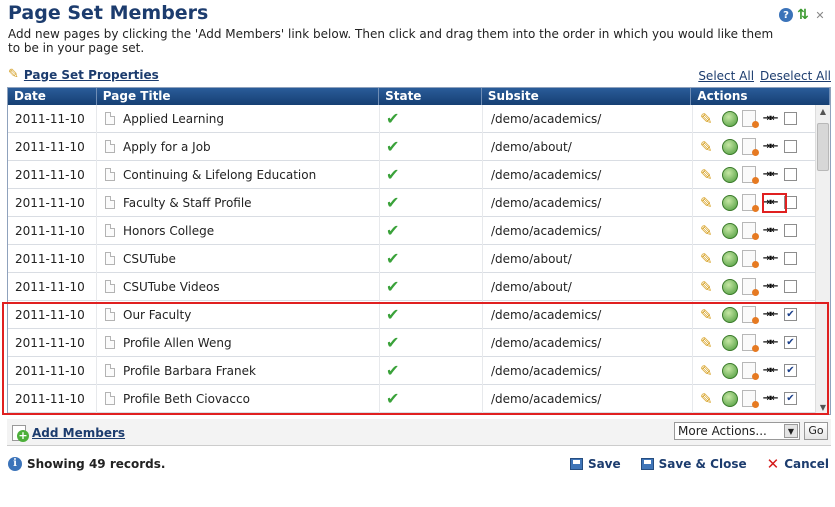 The image size is (835, 507). I want to click on cell-page-title: CSUTube, so click(238, 258).